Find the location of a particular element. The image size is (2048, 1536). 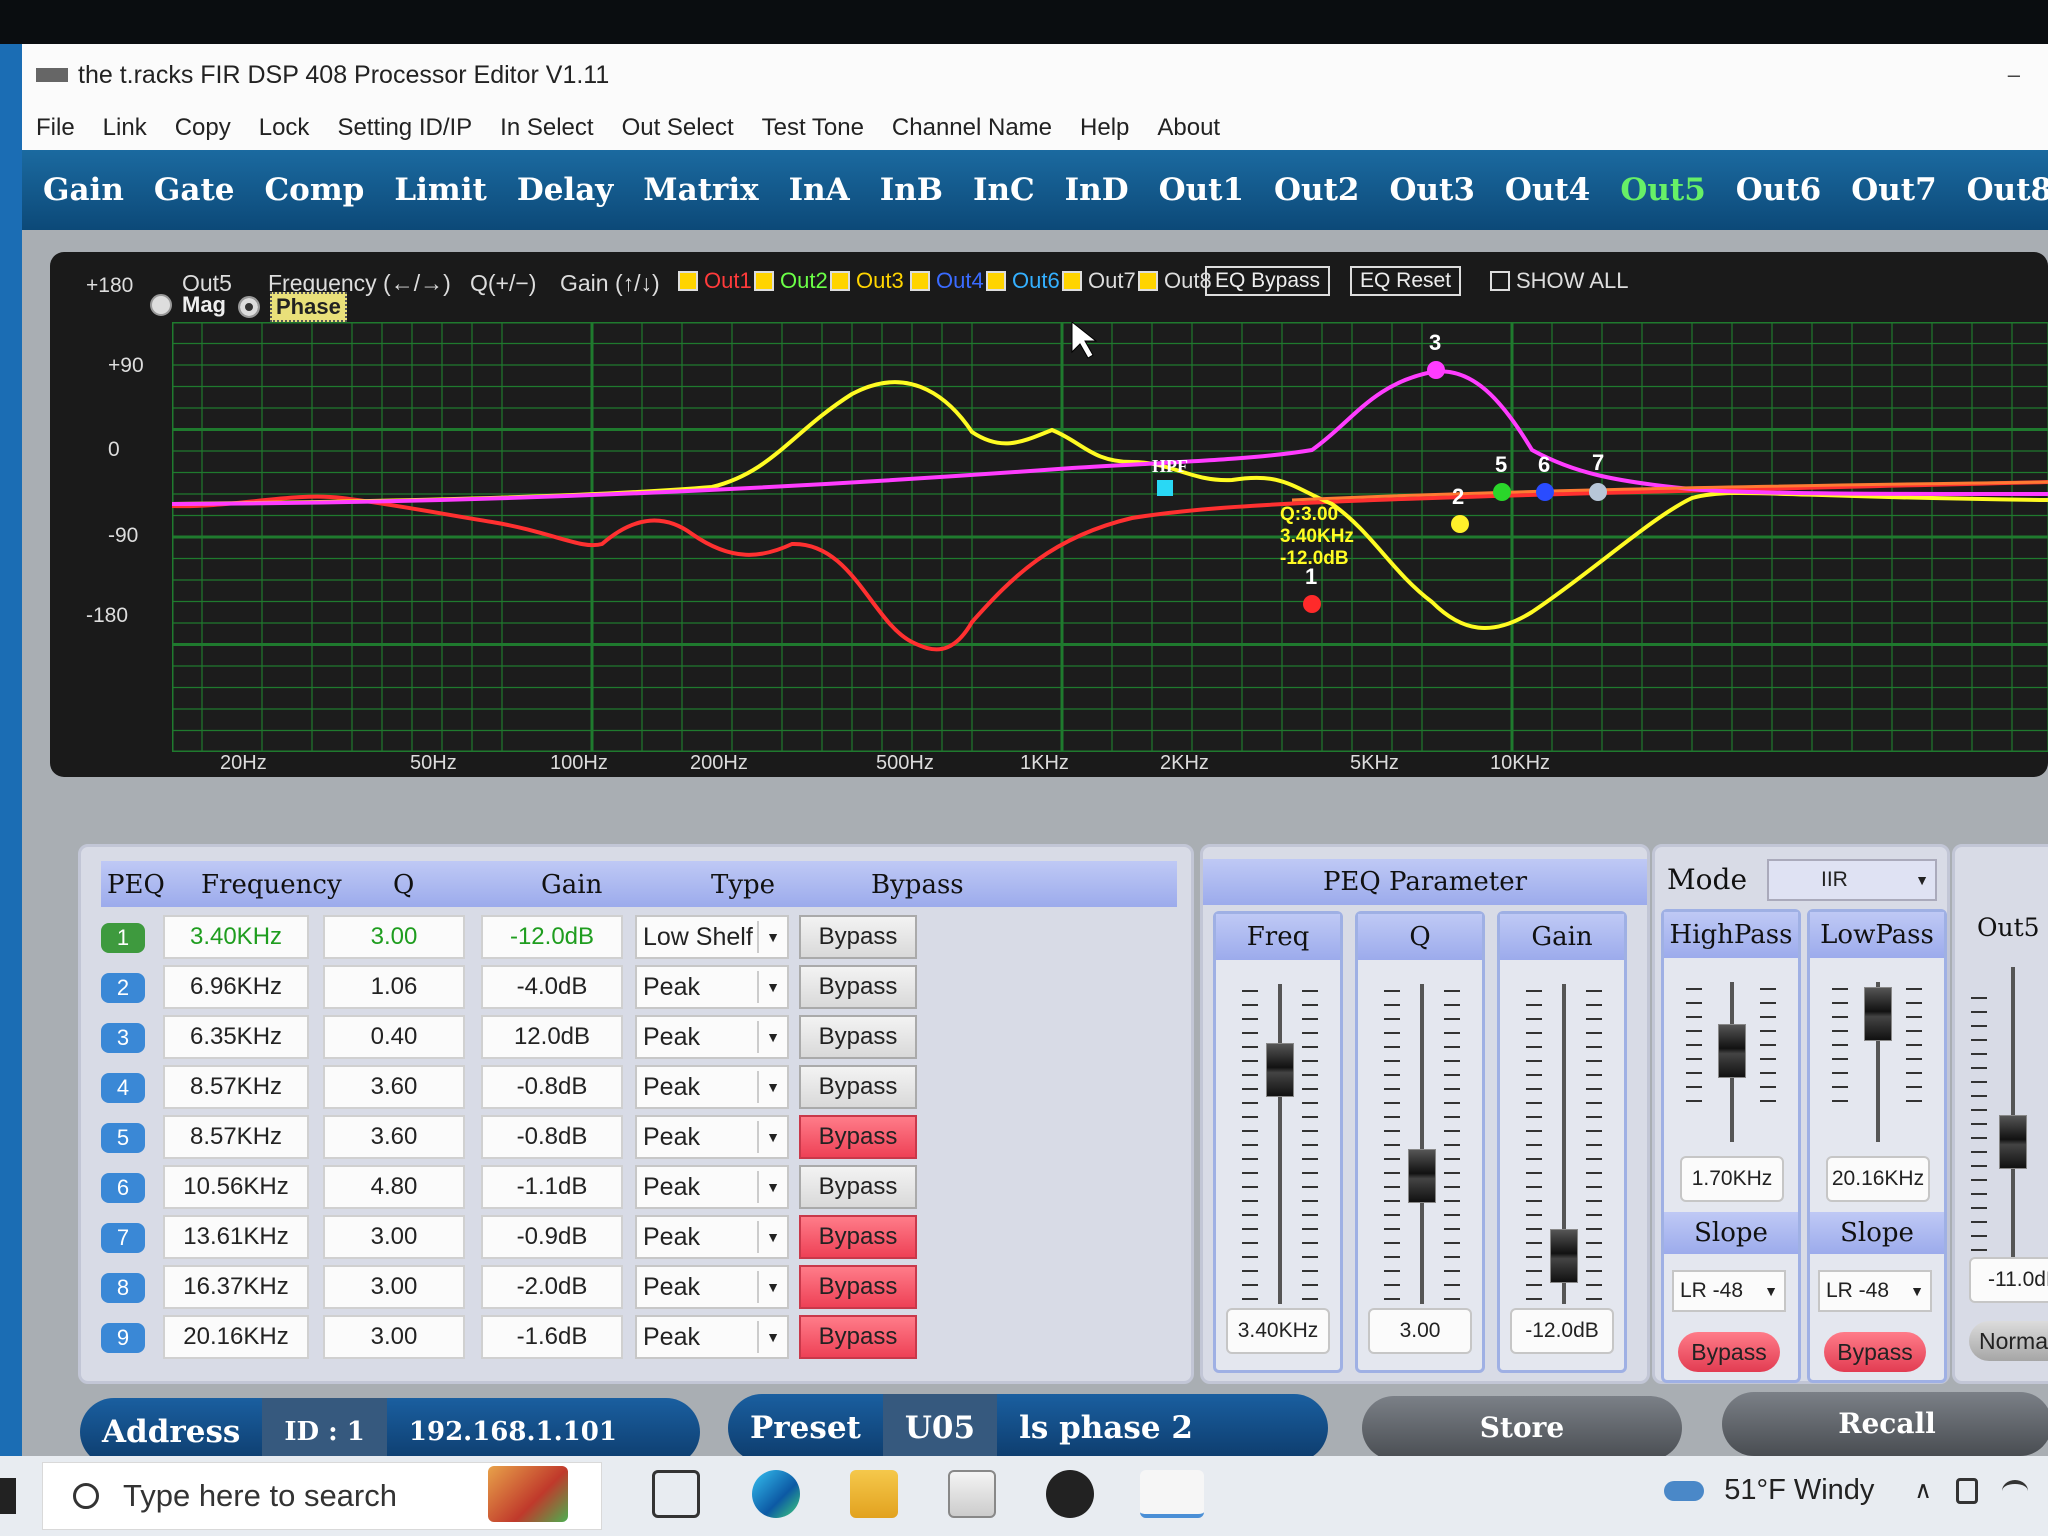

peq-band-number: 9 is located at coordinates (123, 1338).